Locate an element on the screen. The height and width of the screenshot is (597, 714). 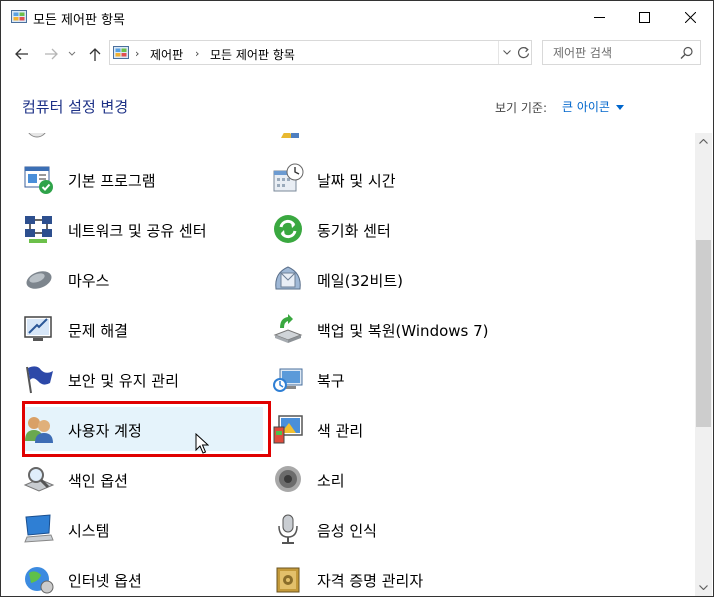
search-input is located at coordinates (613, 52).